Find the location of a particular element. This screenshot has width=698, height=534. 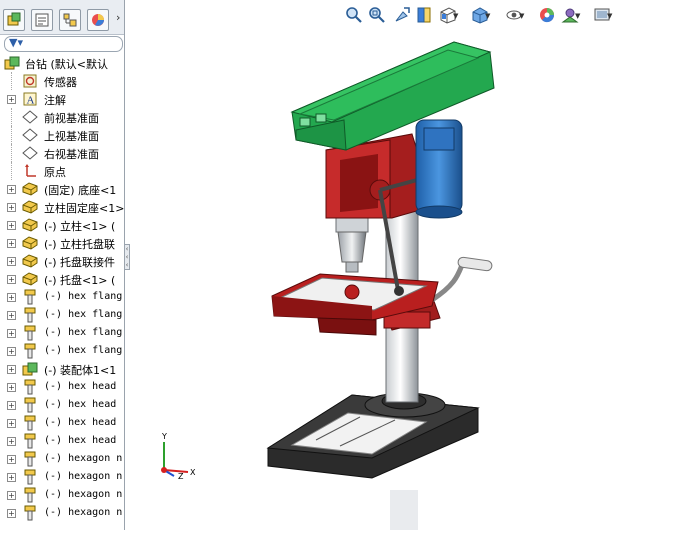

tree-item: + (固定) 底座<1 is located at coordinates (62, 189).